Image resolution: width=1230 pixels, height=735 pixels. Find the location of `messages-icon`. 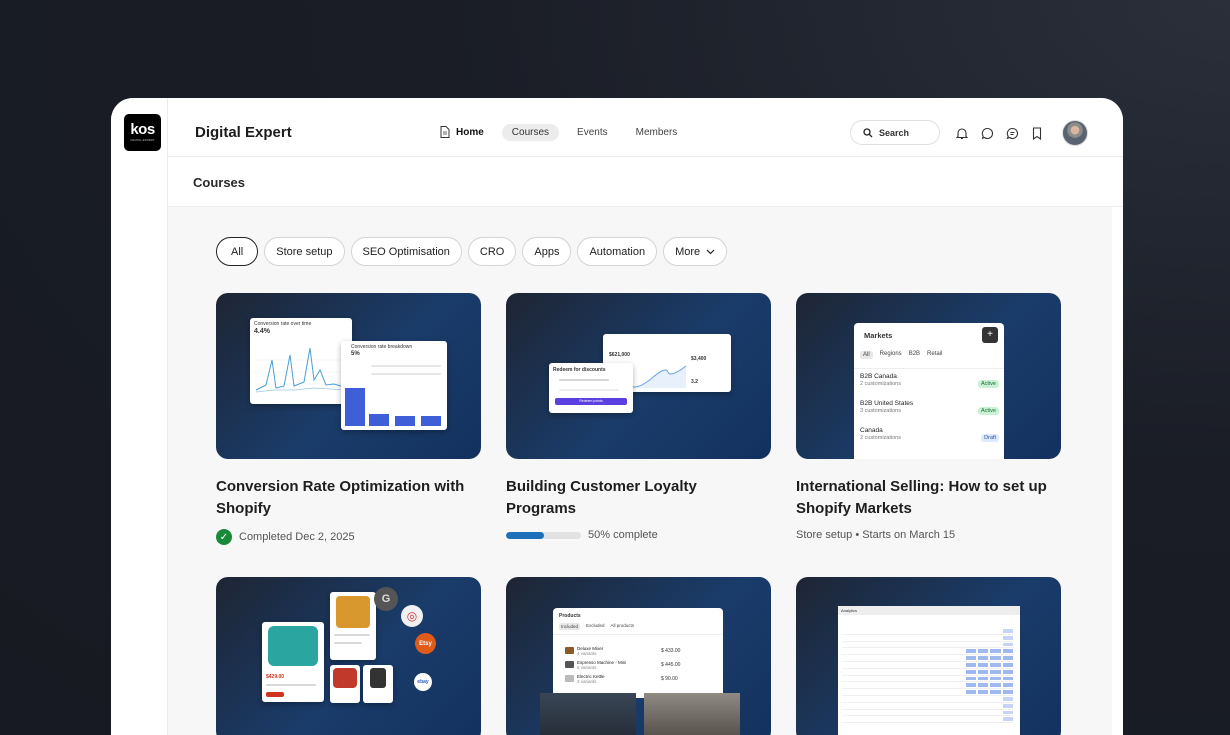

messages-icon is located at coordinates (1012, 133).